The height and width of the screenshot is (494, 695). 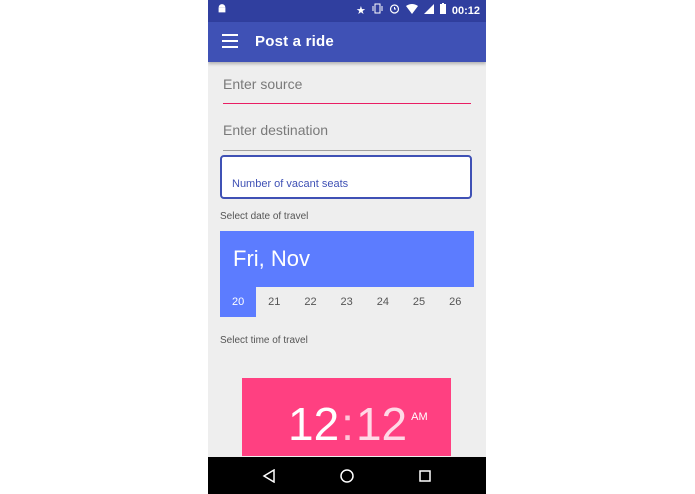 I want to click on hamburger-menu-icon, so click(x=230, y=41).